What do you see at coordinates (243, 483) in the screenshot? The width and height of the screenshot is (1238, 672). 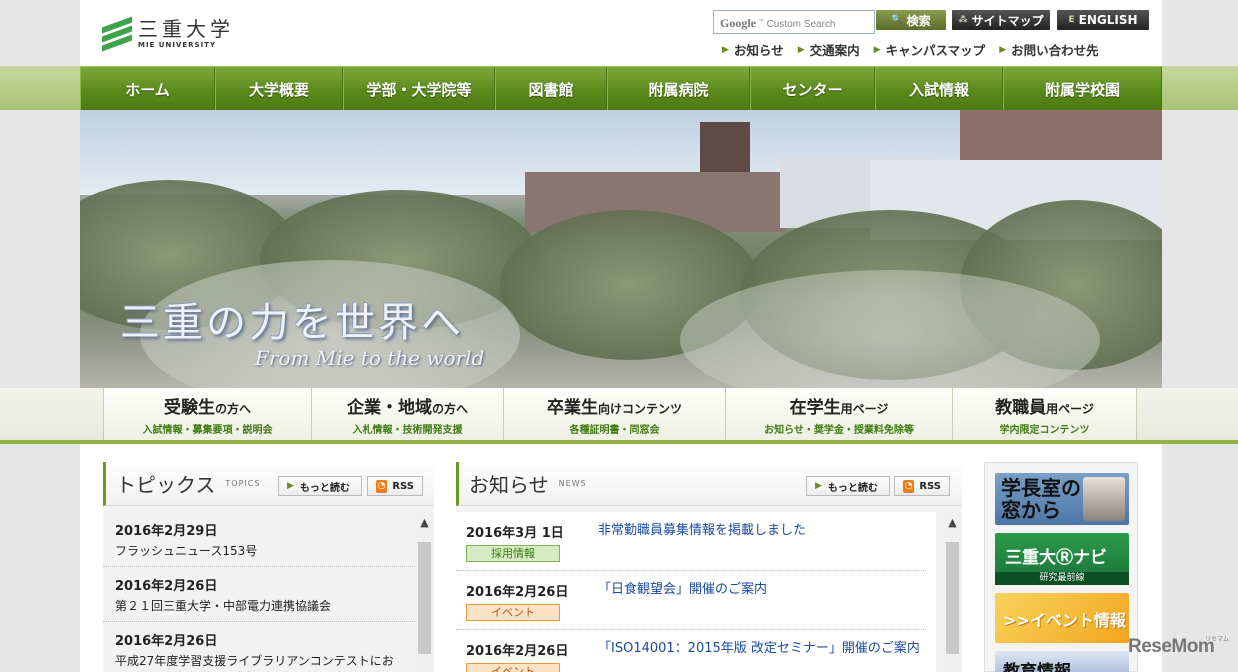 I see `topics-title-en: TOPICS` at bounding box center [243, 483].